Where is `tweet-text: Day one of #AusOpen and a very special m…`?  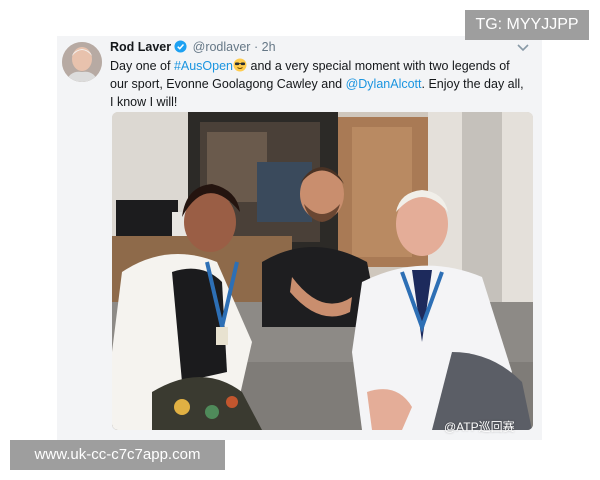 tweet-text: Day one of #AusOpen and a very special m… is located at coordinates (320, 84).